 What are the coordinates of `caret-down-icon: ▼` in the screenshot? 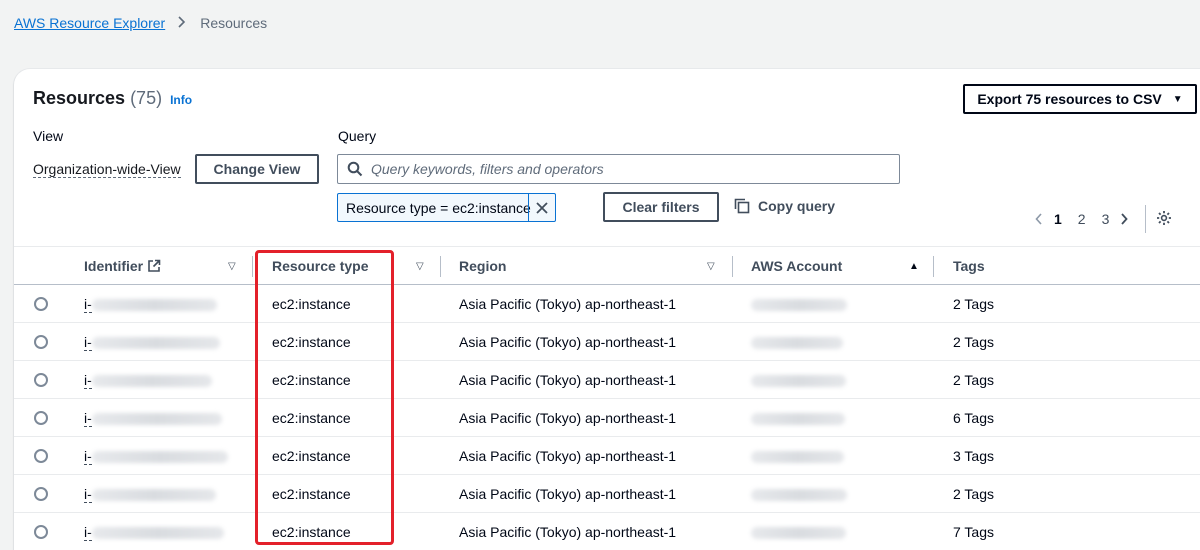 It's located at (1177, 99).